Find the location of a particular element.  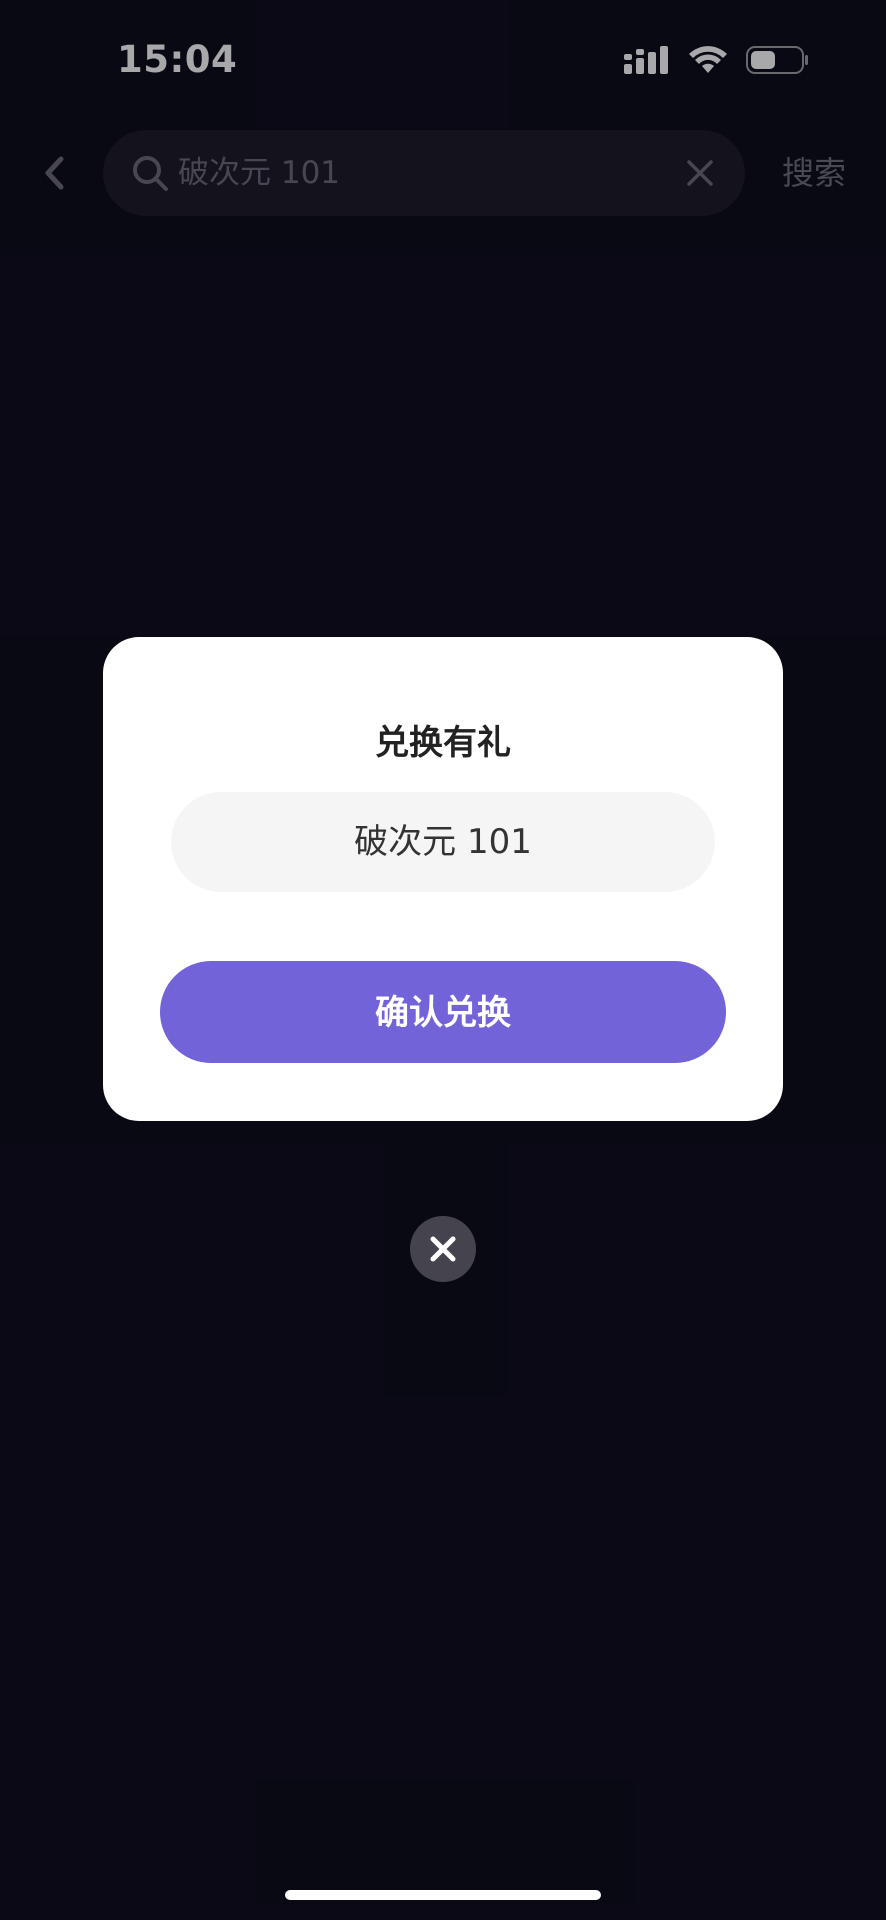

home-indicator is located at coordinates (443, 1895).